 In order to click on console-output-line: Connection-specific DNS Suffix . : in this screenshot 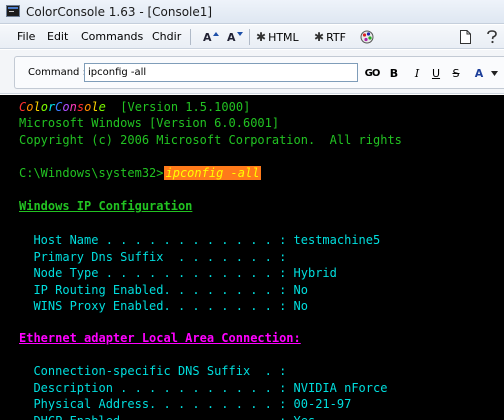, I will do `click(153, 371)`.